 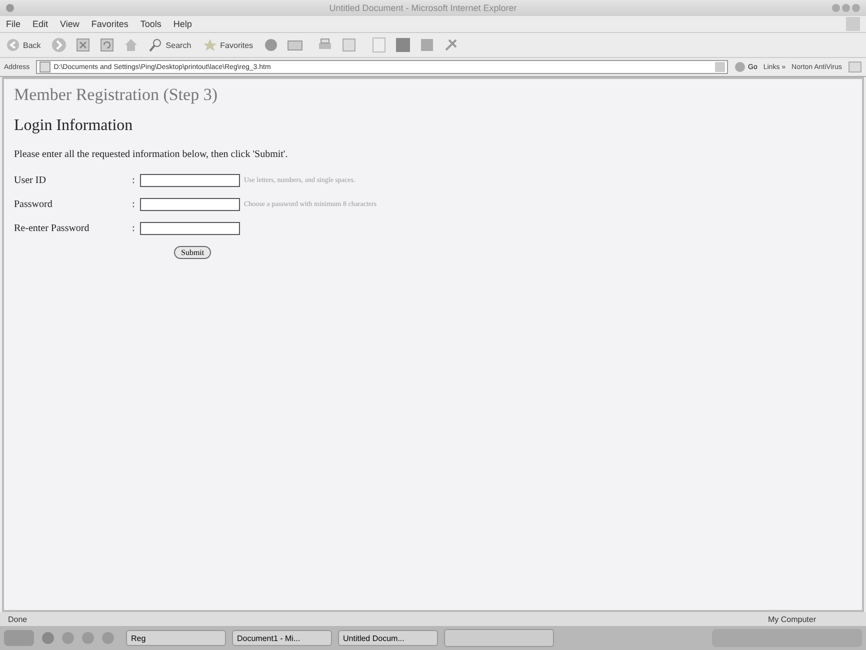 I want to click on refresh-icon, so click(x=106, y=45).